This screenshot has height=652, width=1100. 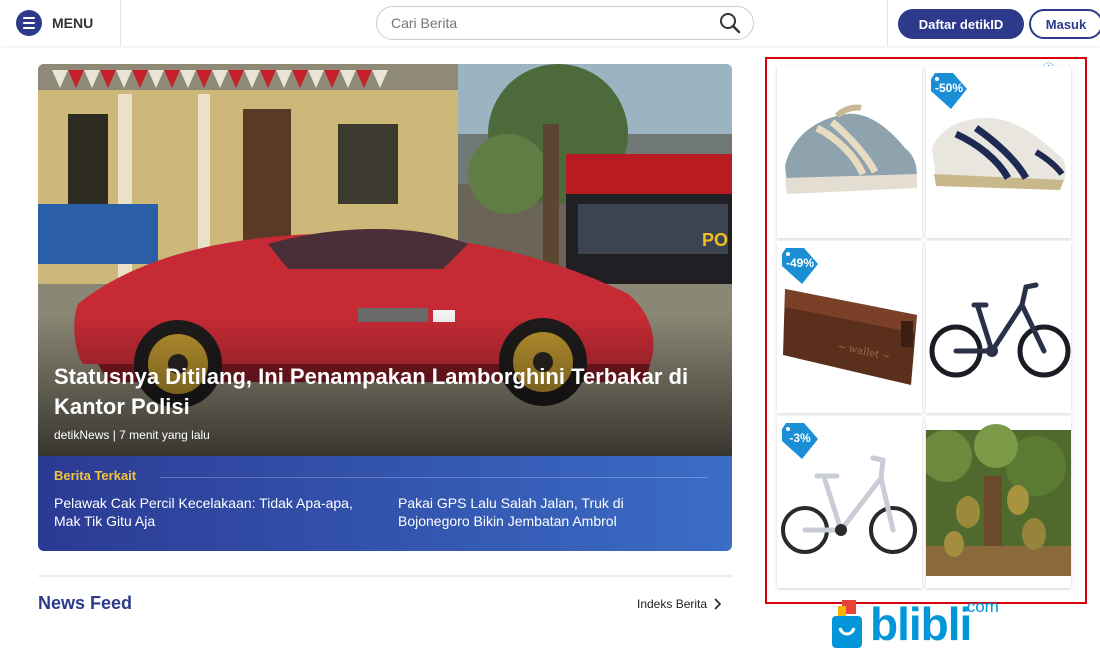 What do you see at coordinates (849, 327) in the screenshot?
I see `ad-product-tile: ~ wallet ~ -49%` at bounding box center [849, 327].